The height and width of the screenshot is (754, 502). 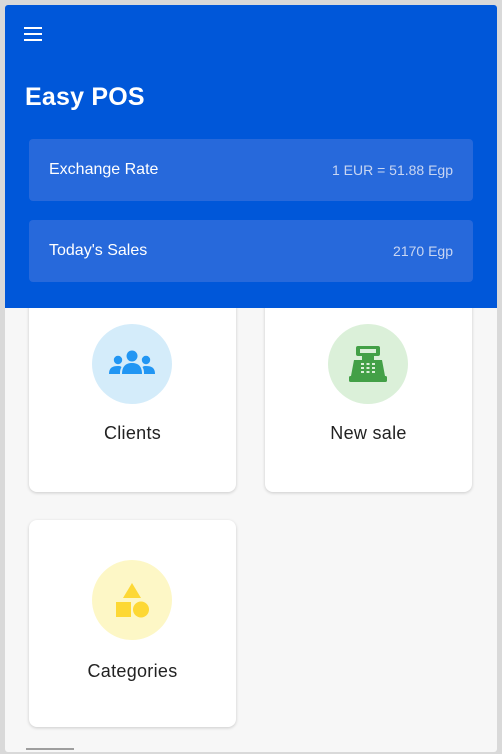 I want to click on exchange-rate-card: Exchange Rate 1 EUR = 51.88 Egp, so click(x=251, y=170).